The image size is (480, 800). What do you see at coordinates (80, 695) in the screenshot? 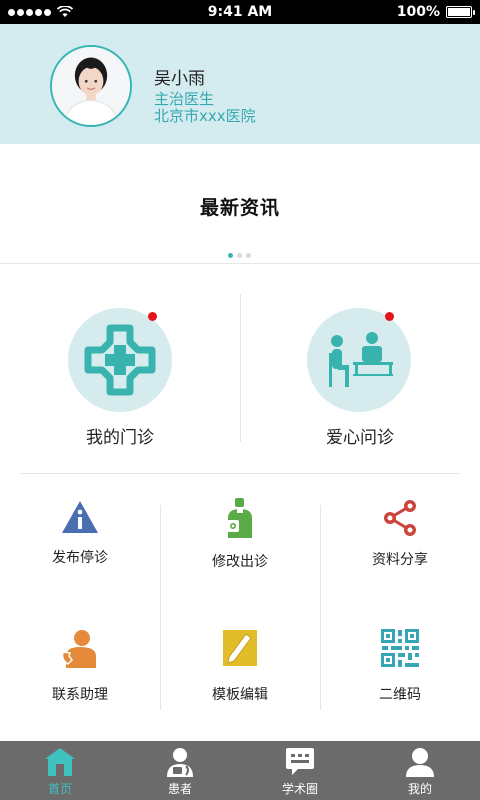
I see `contact-assistant-label: 联系助理` at bounding box center [80, 695].